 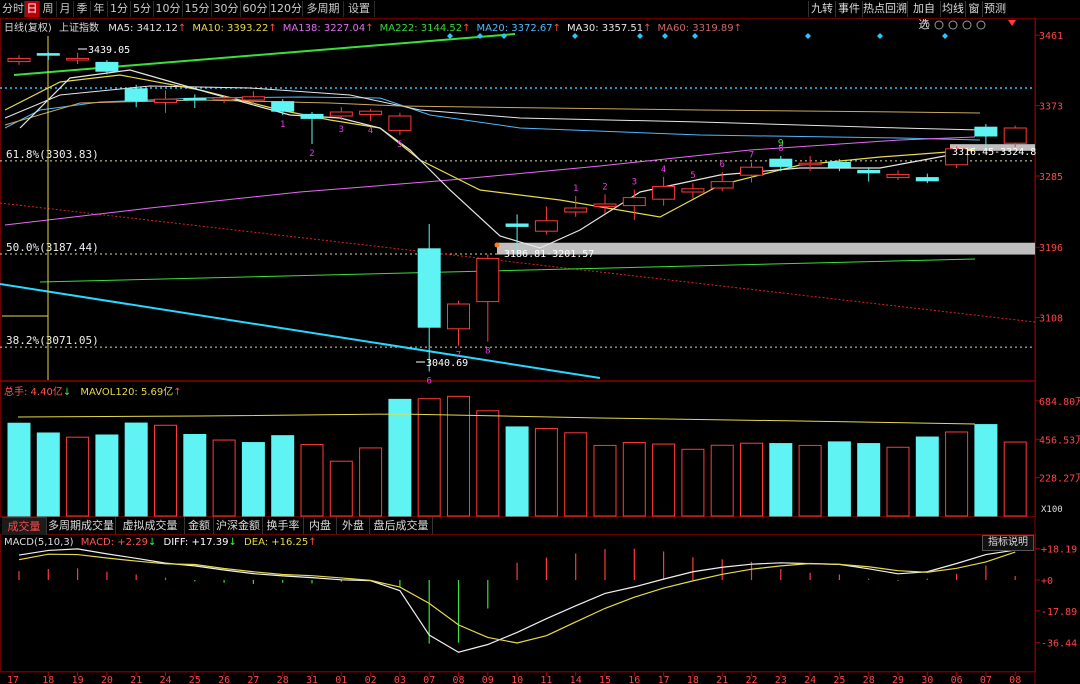 What do you see at coordinates (1059, 479) in the screenshot?
I see `volume-axis-label-2: 228.27万` at bounding box center [1059, 479].